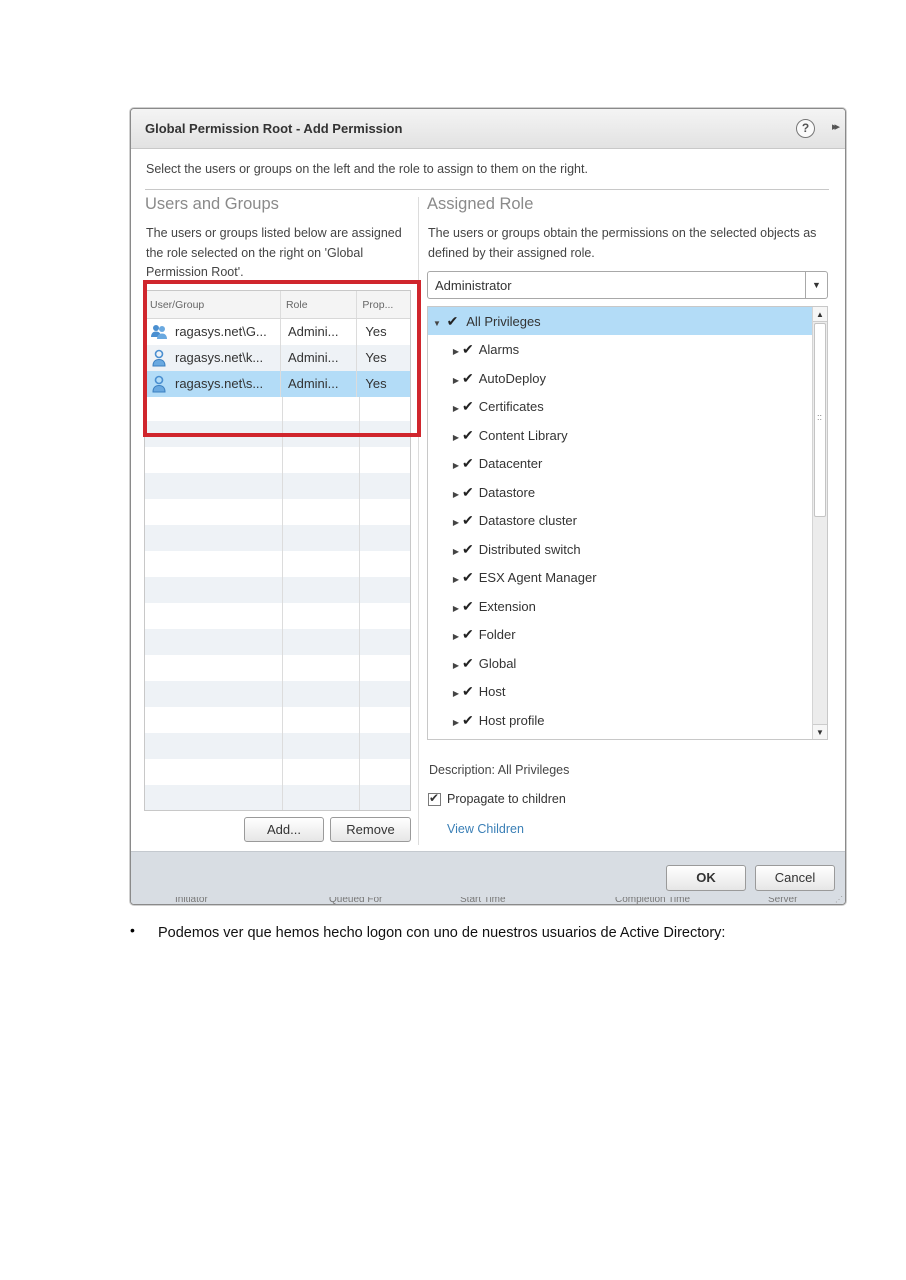 This screenshot has height=1280, width=906. I want to click on tree-item-label: ESX Agent Manager, so click(537, 577).